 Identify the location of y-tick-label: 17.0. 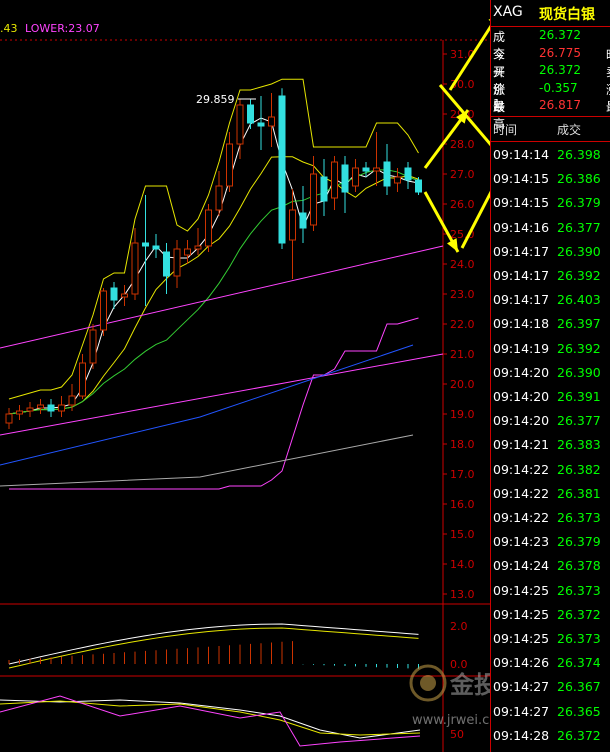
(462, 474).